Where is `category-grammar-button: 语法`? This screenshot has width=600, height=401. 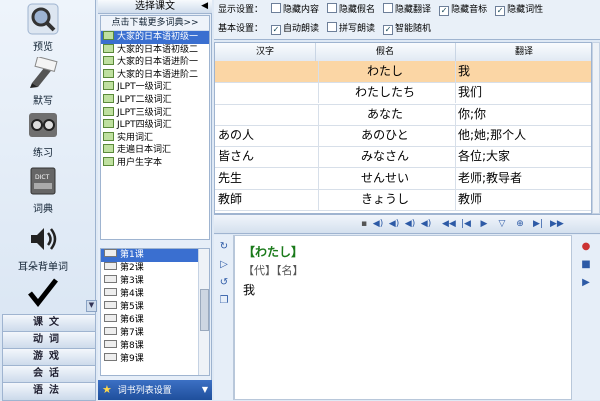 category-grammar-button: 语法 is located at coordinates (49, 391).